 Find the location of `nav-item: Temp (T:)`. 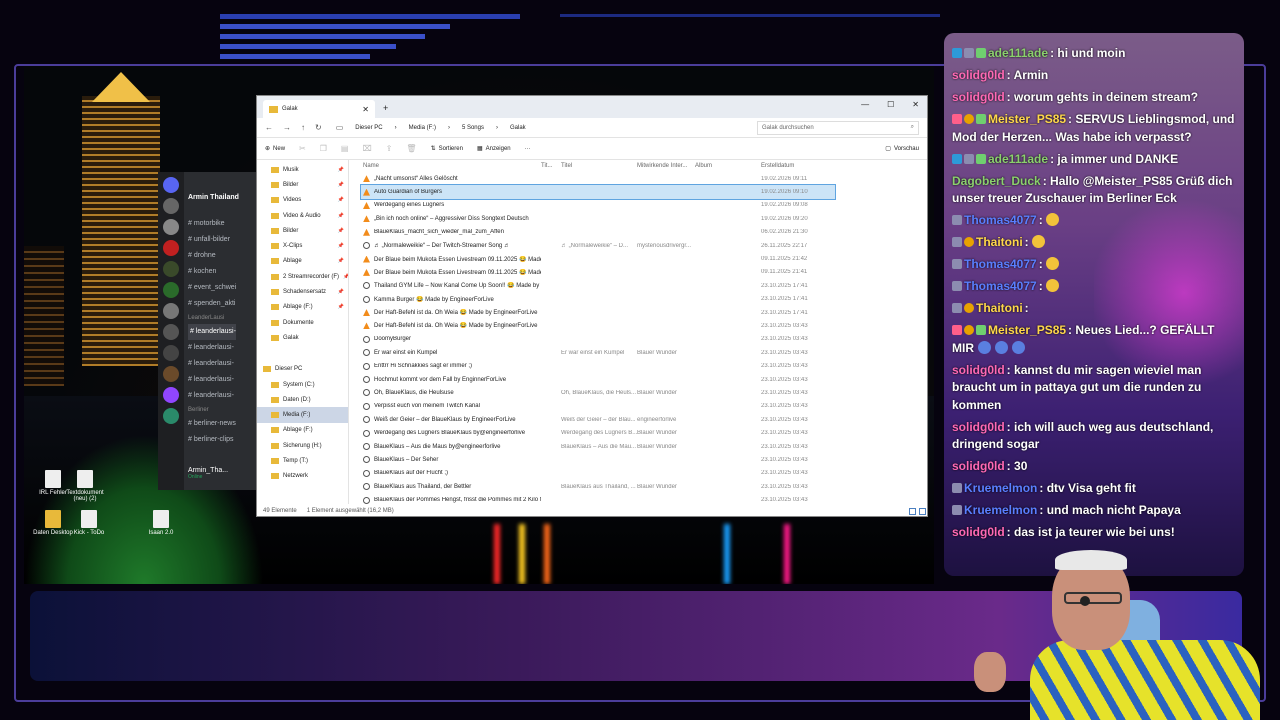

nav-item: Temp (T:) is located at coordinates (302, 460).